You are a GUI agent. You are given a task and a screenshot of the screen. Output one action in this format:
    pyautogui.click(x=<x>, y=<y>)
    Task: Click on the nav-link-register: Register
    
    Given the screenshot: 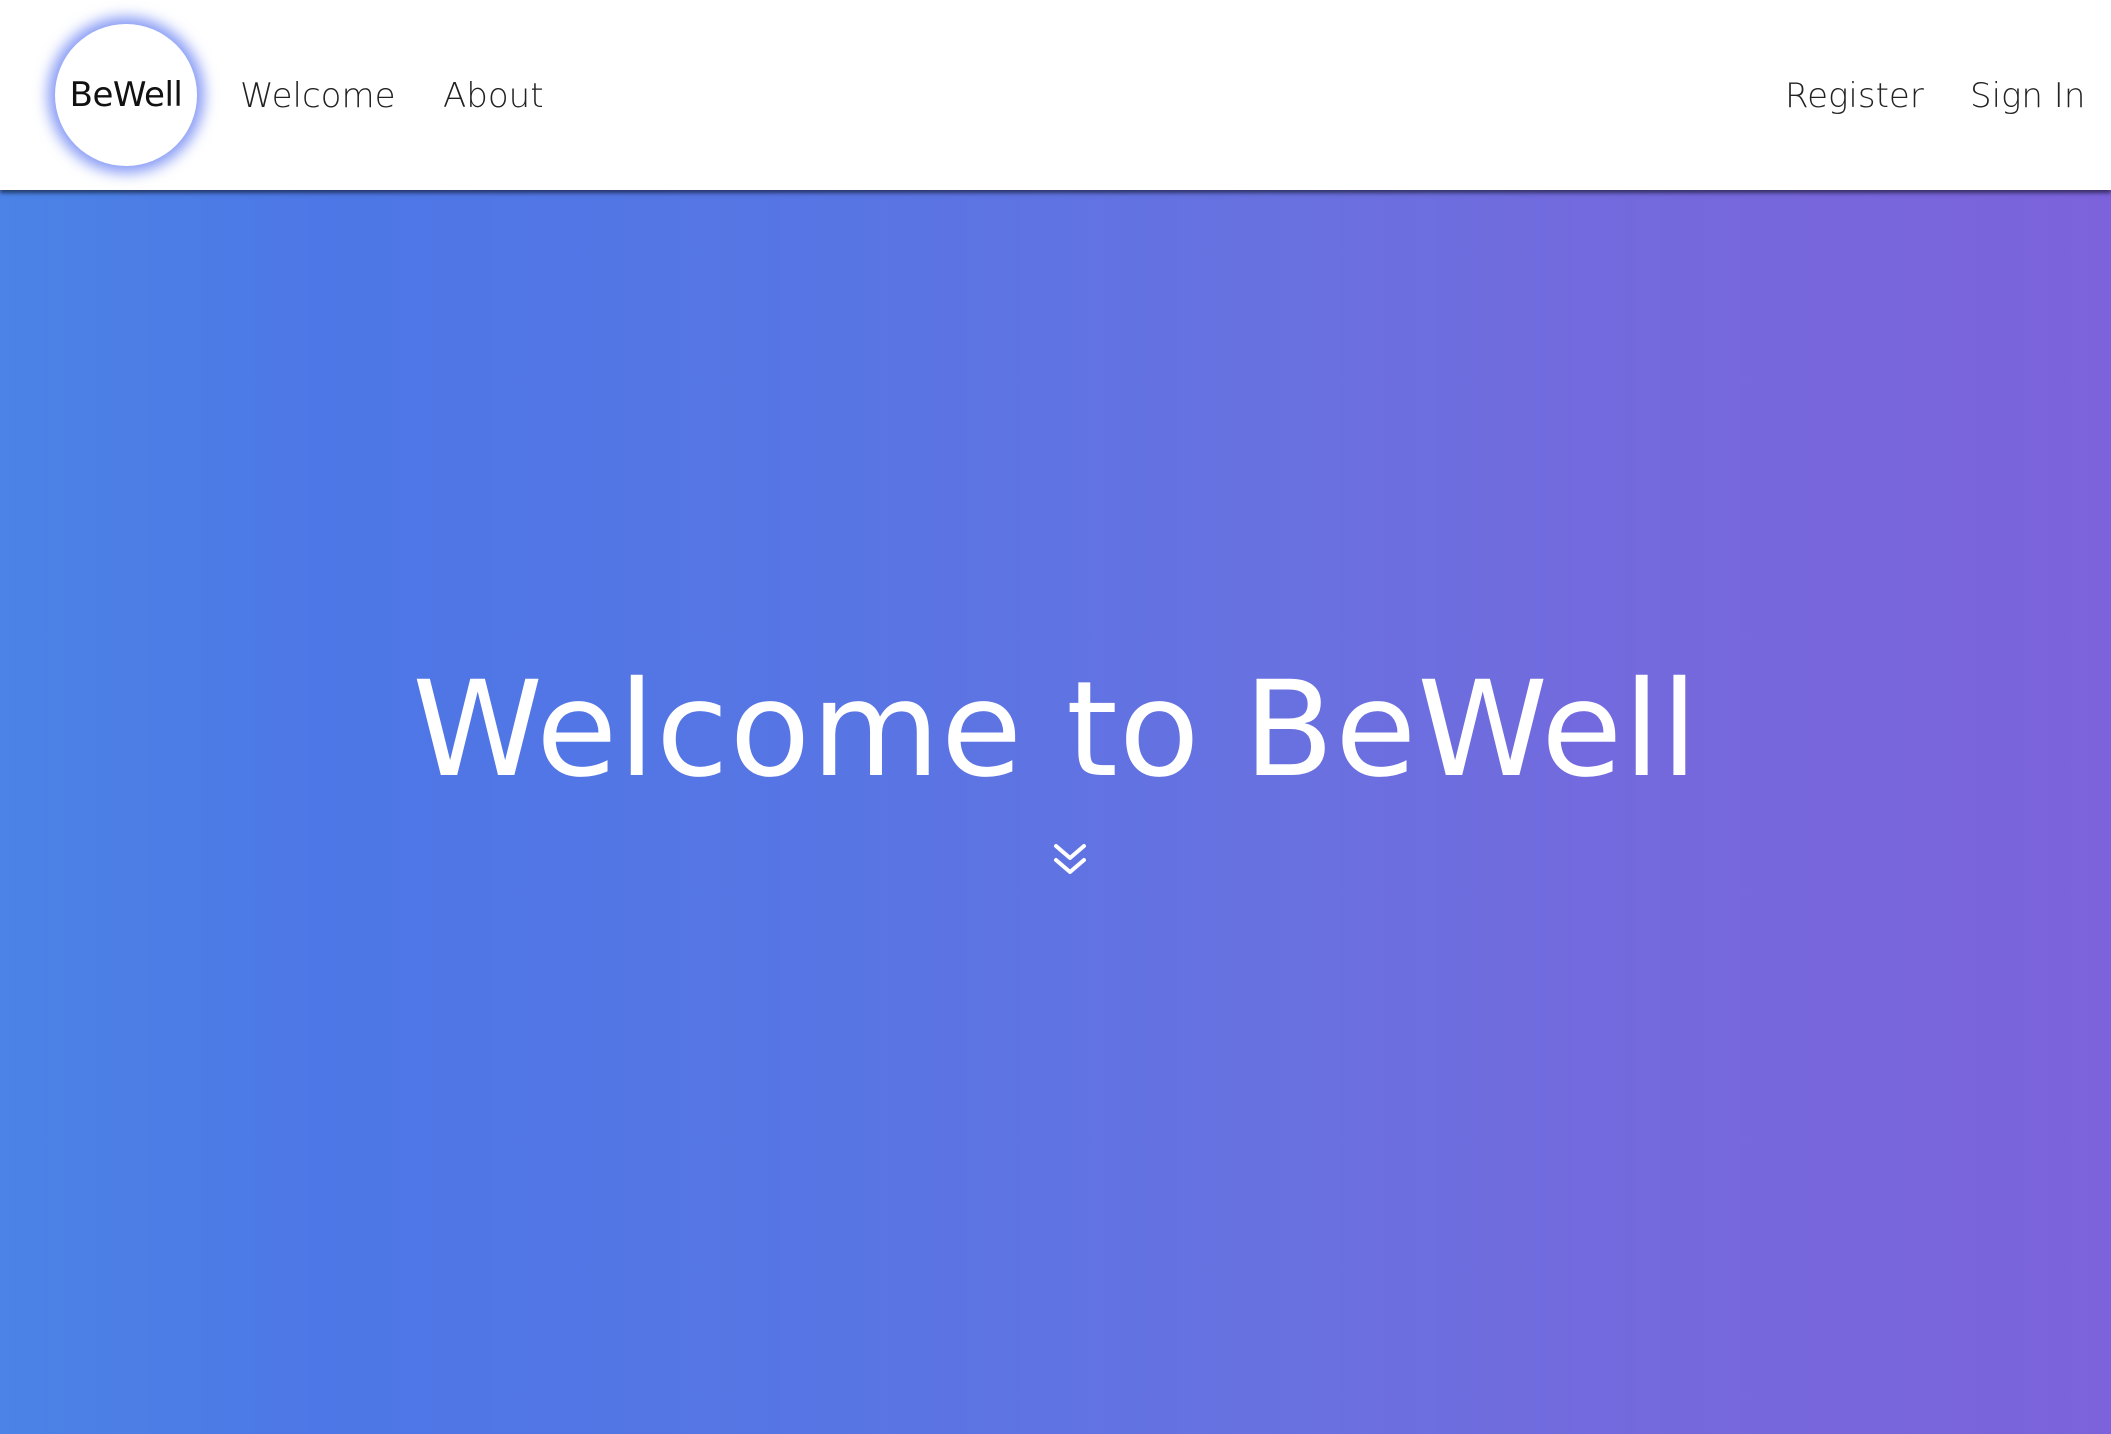 What is the action you would take?
    pyautogui.click(x=1854, y=96)
    